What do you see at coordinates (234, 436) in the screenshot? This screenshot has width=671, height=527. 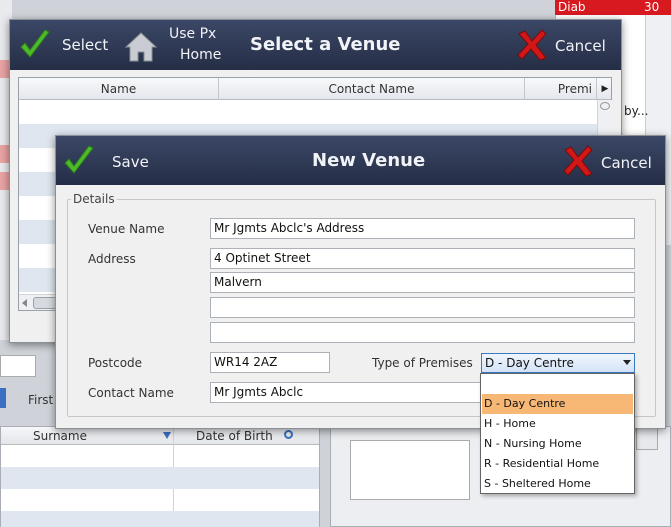 I see `bg-col-dob: Date of Birth` at bounding box center [234, 436].